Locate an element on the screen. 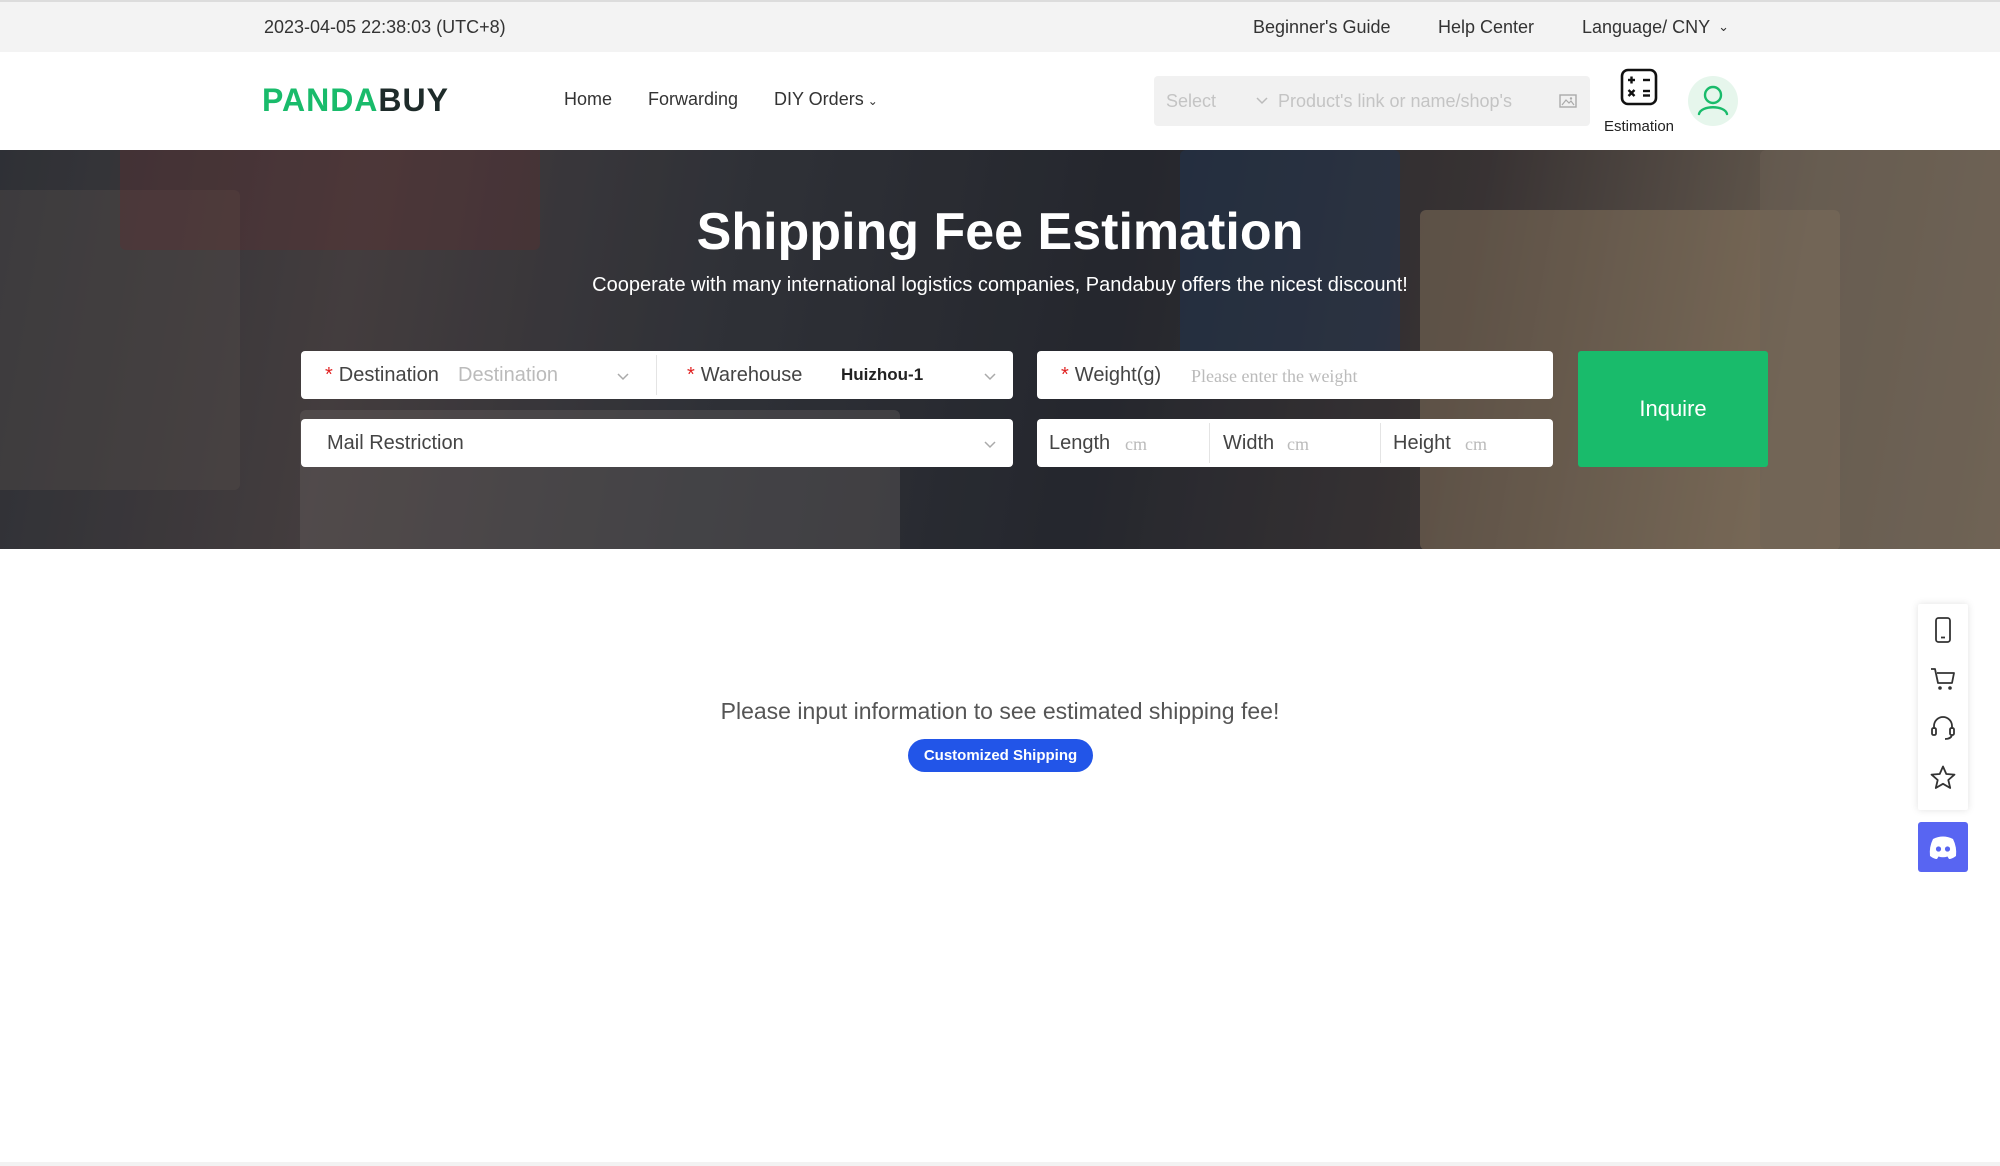 The height and width of the screenshot is (1166, 2000). server-datetime: 2023-04-05 22:38:03 (UTC+8) is located at coordinates (385, 27).